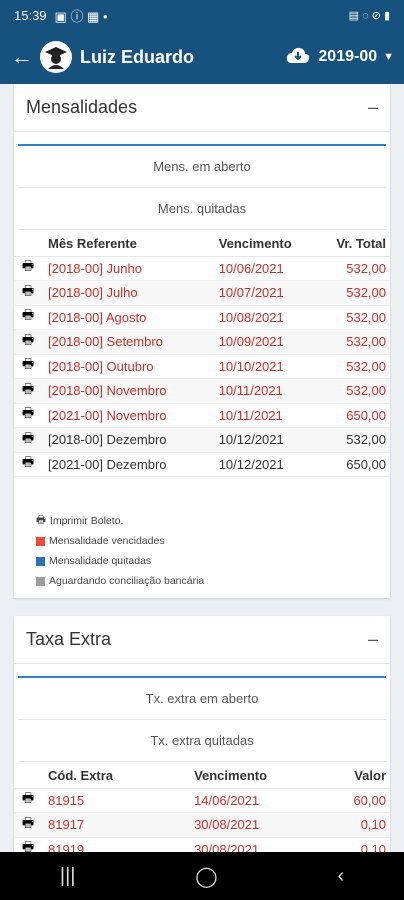  What do you see at coordinates (263, 317) in the screenshot?
I see `vencimento-cell: 10/08/2021` at bounding box center [263, 317].